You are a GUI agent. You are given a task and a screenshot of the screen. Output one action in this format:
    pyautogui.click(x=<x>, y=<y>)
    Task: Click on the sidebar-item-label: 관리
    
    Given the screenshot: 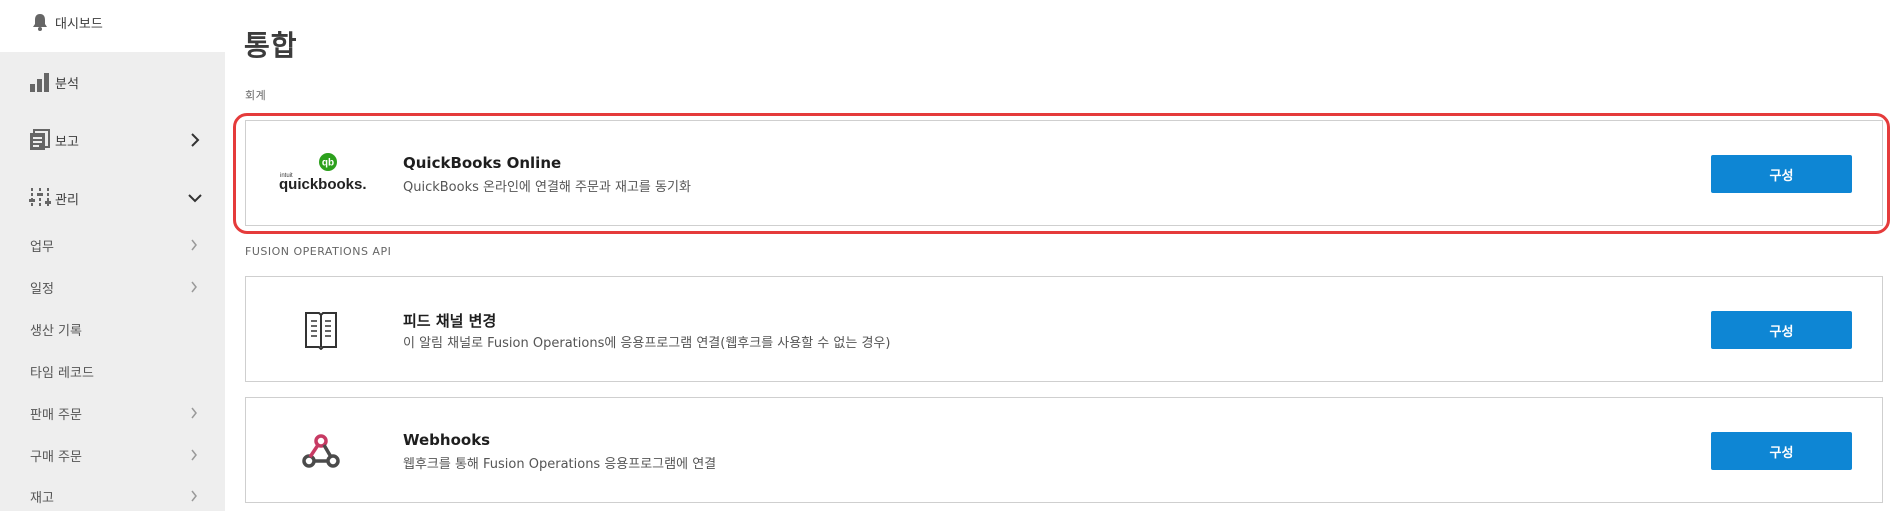 What is the action you would take?
    pyautogui.click(x=67, y=200)
    